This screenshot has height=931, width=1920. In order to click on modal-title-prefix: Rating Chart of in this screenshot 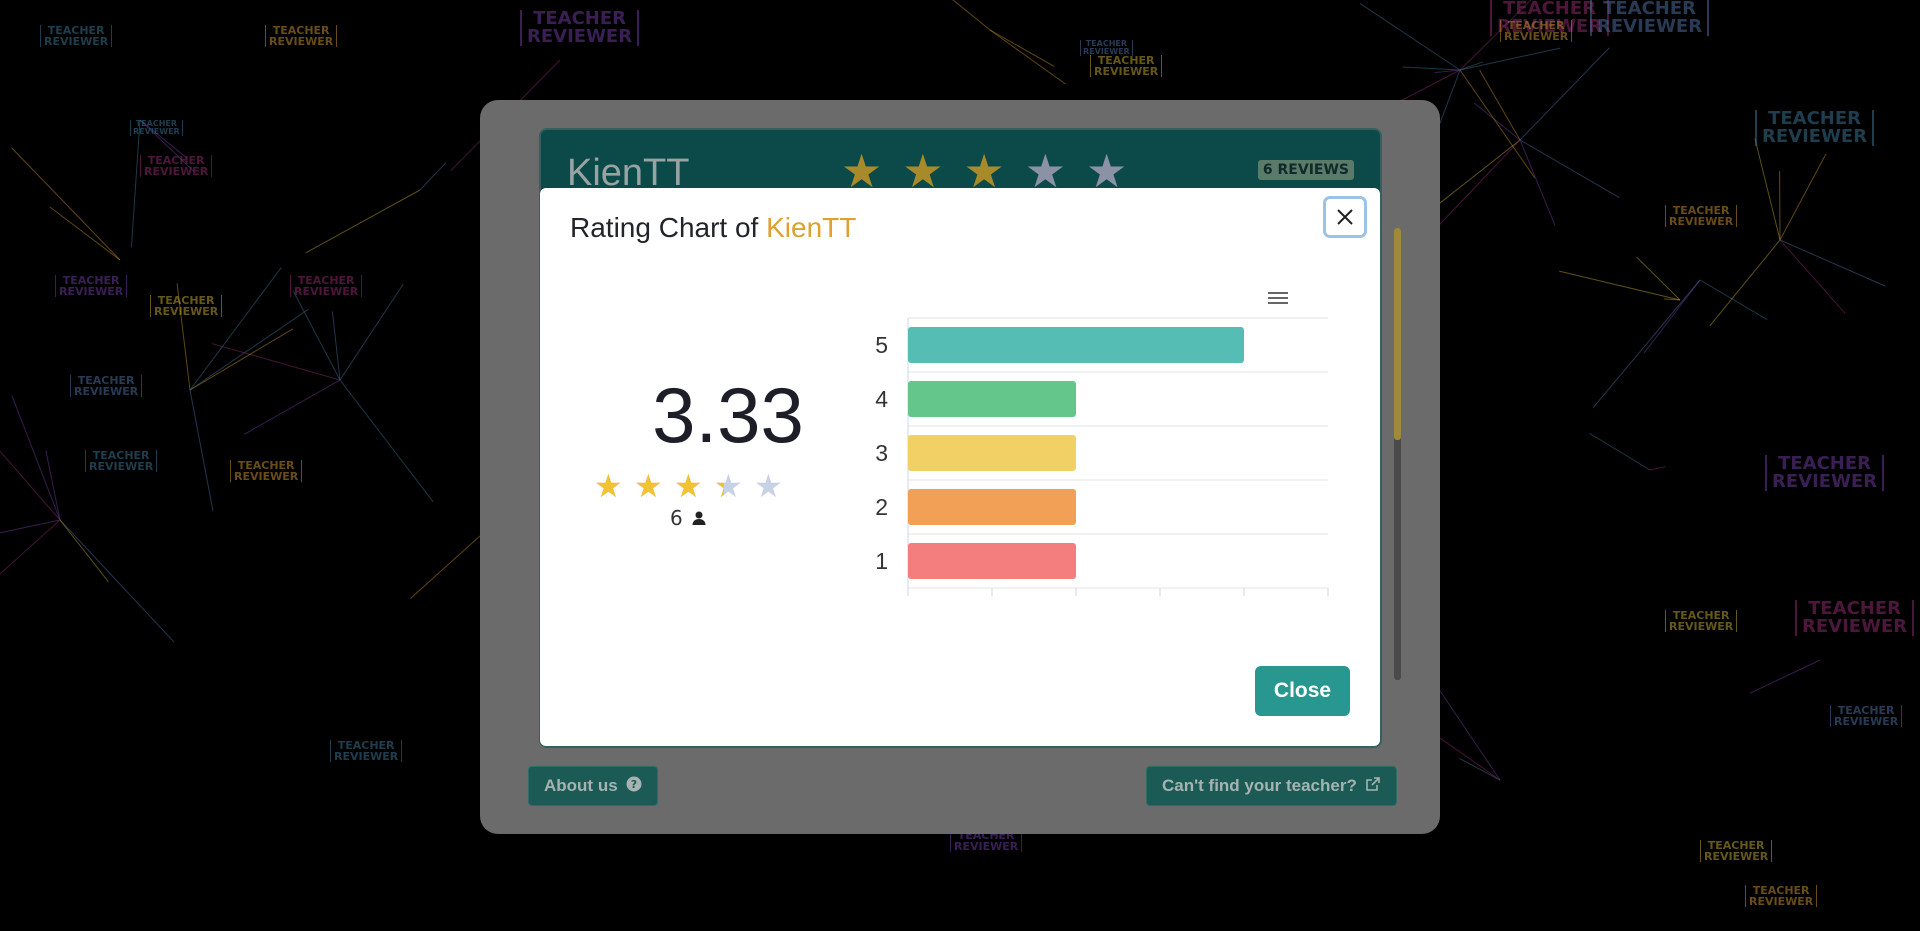, I will do `click(664, 227)`.